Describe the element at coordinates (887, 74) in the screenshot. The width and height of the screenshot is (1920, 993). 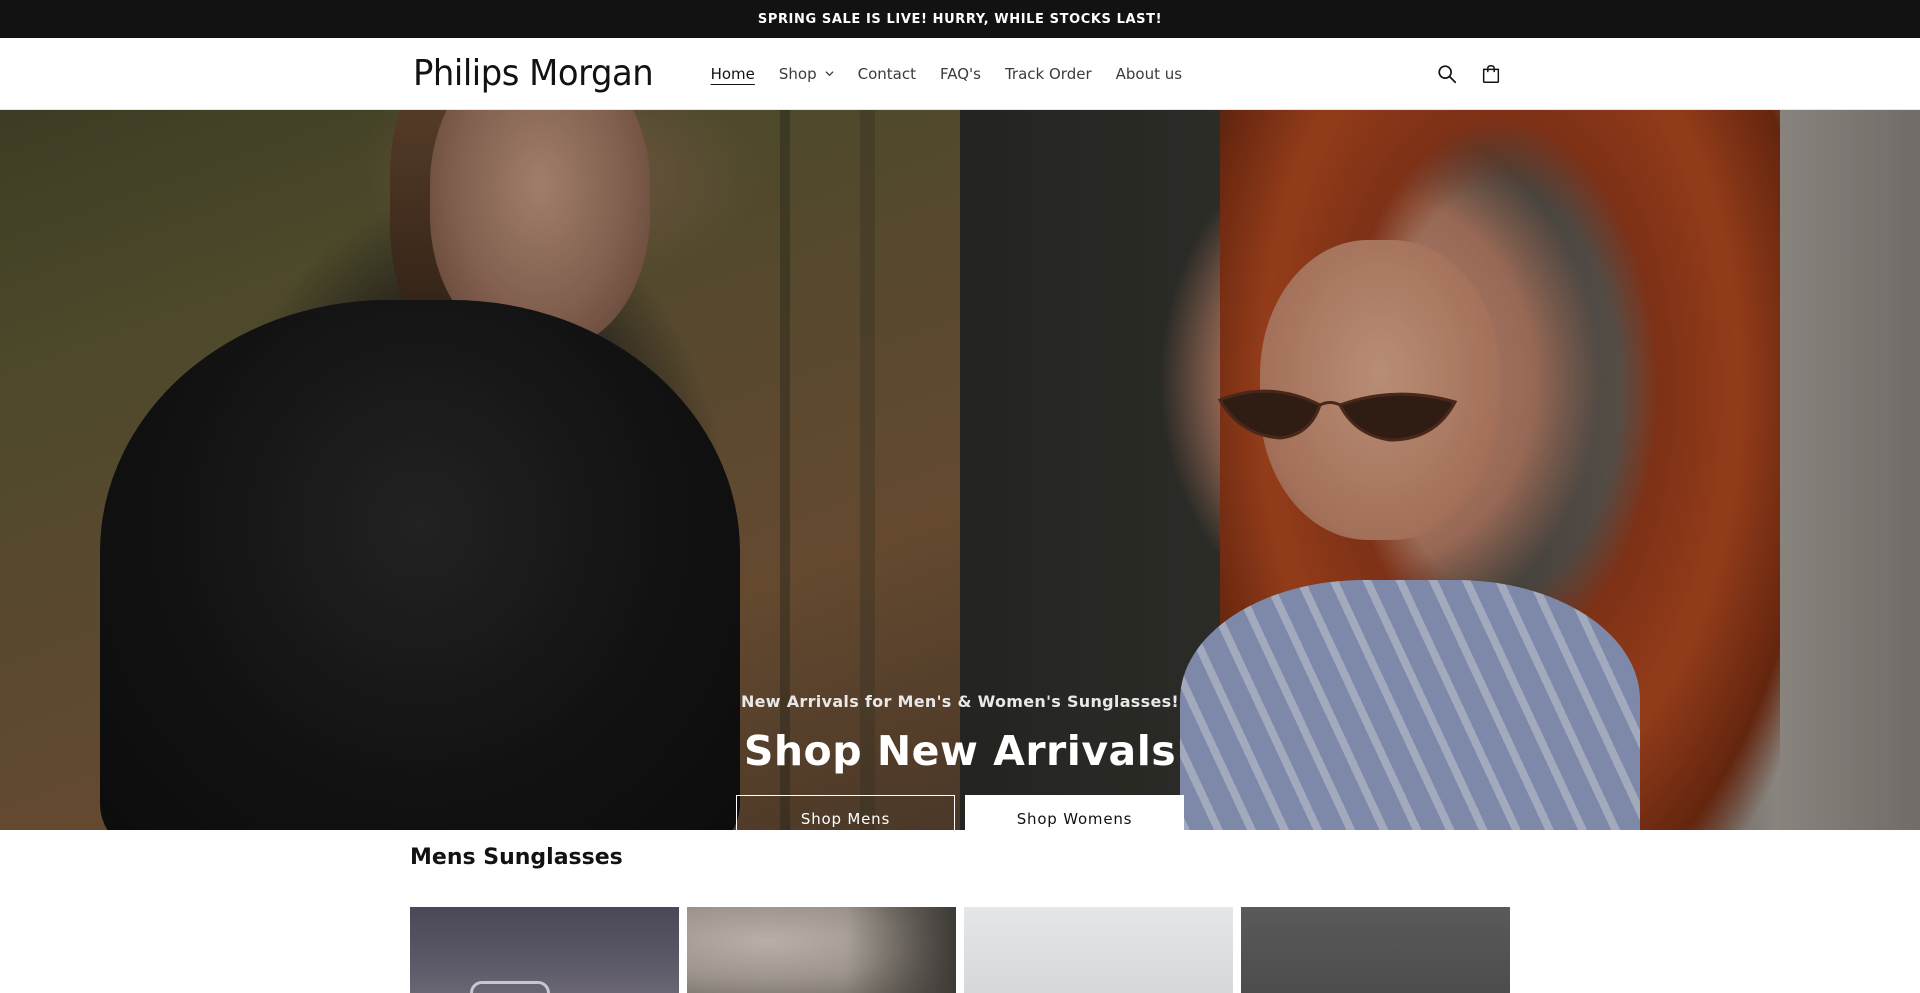
I see `nav-contact: Contact` at that location.